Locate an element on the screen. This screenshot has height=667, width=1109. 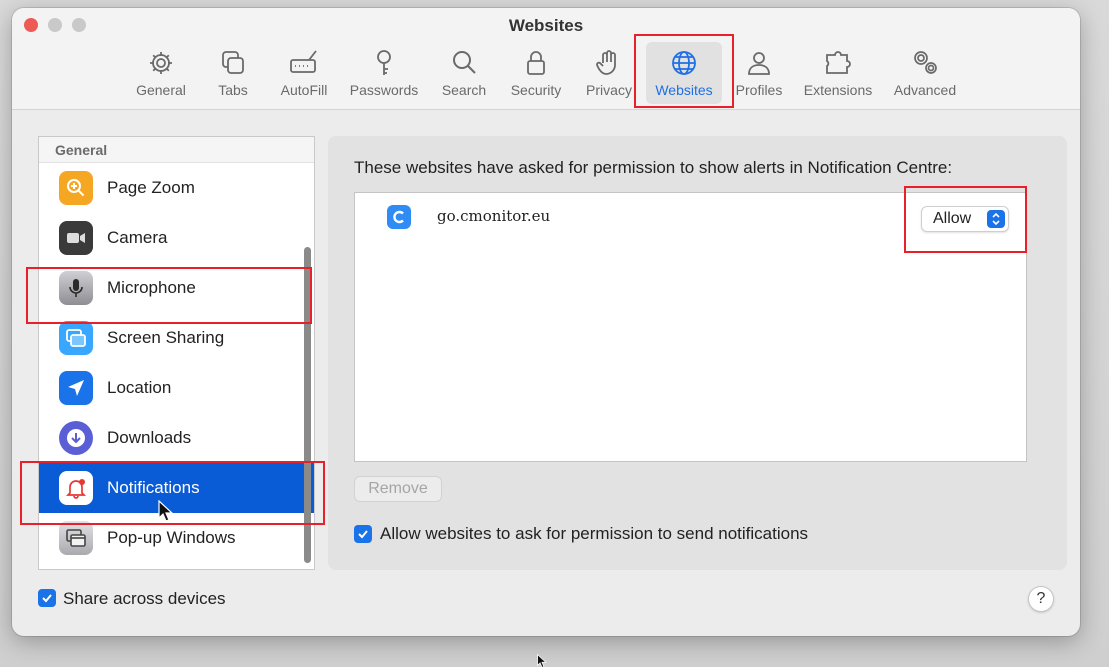
sidebar-item-camera: Camera is located at coordinates (176, 238).